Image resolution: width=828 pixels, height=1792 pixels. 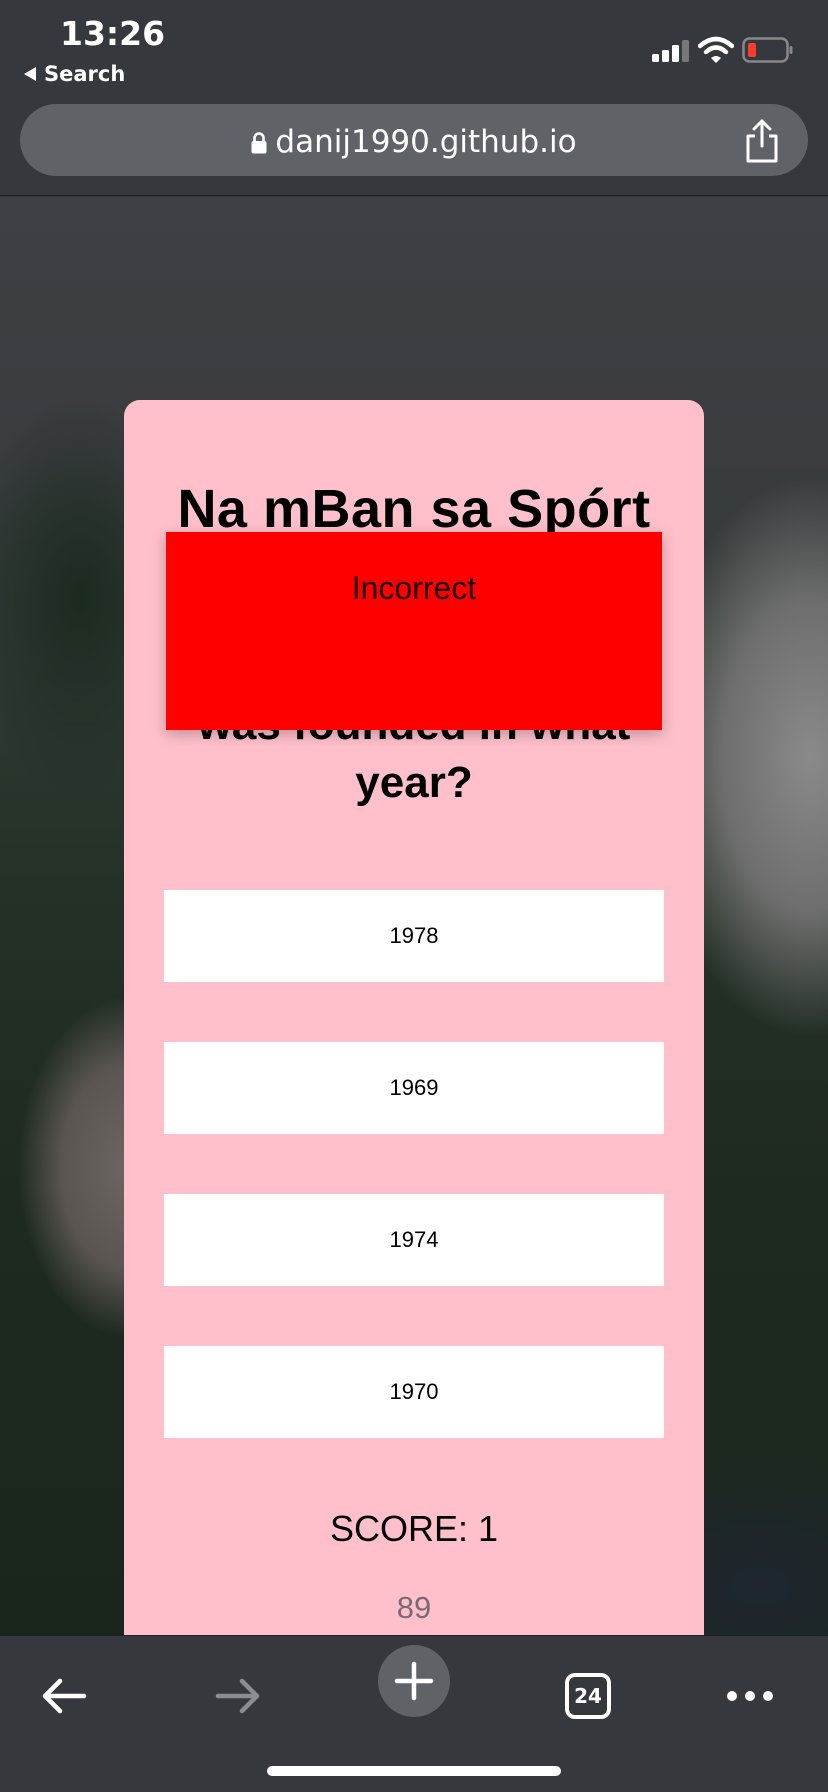 What do you see at coordinates (414, 1771) in the screenshot?
I see `home-indicator` at bounding box center [414, 1771].